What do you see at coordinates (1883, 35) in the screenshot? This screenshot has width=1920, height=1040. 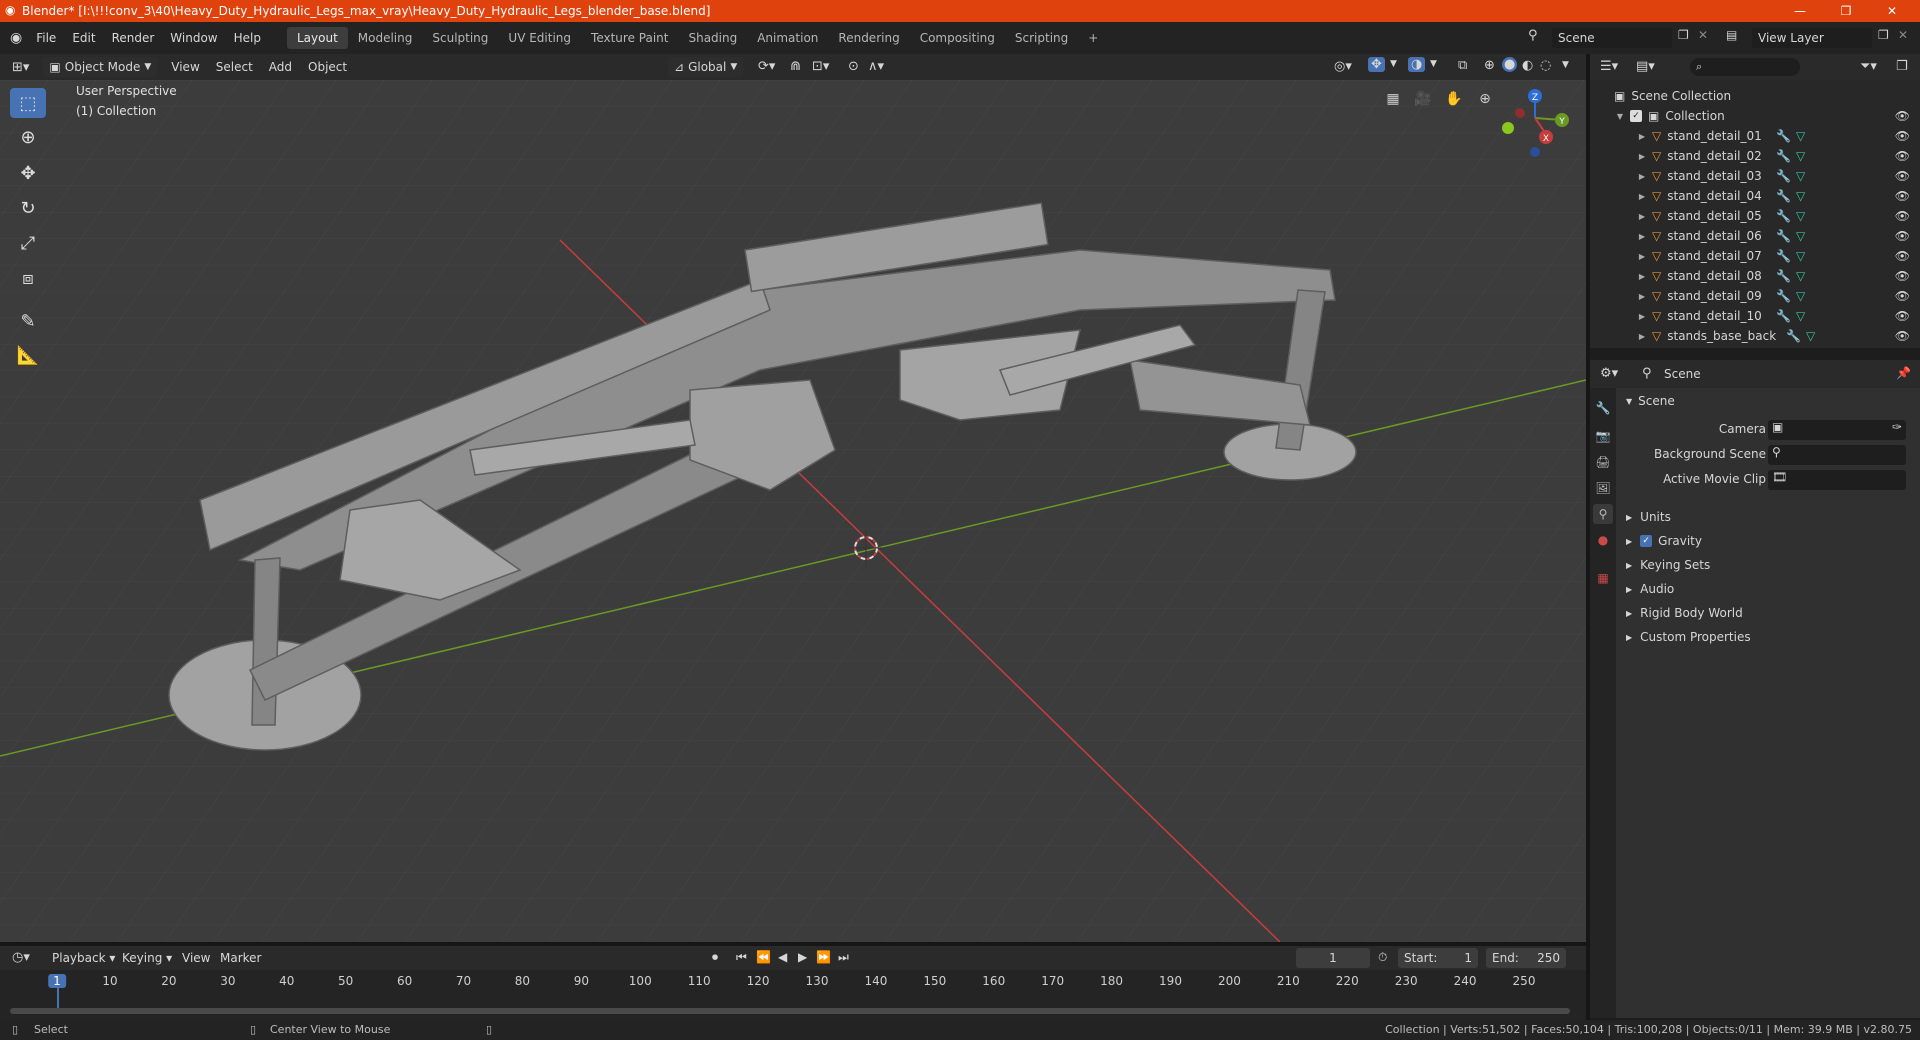 I see `view-layer-new-icon: ❐` at bounding box center [1883, 35].